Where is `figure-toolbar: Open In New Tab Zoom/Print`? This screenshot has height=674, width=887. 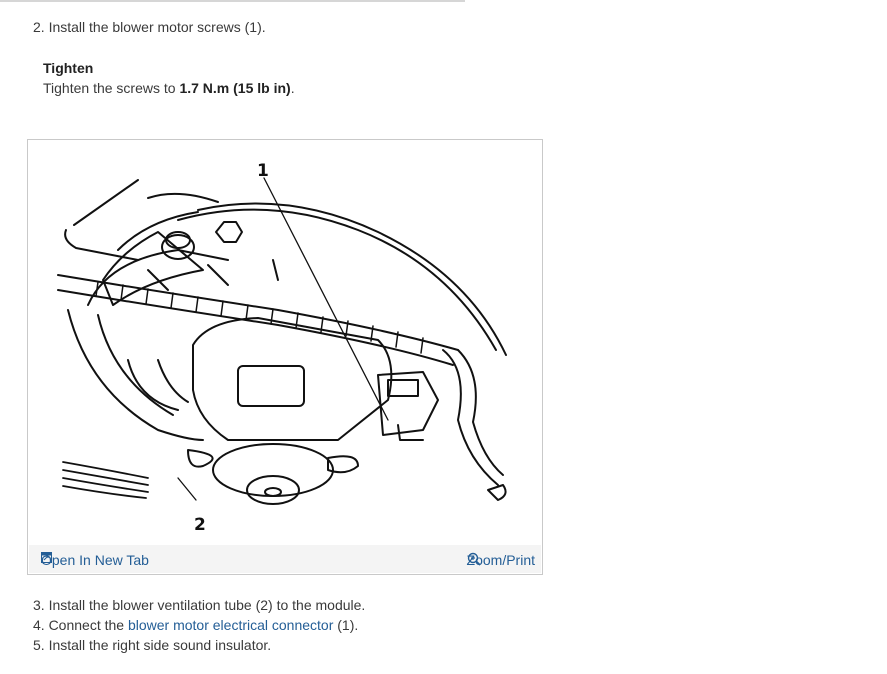
figure-toolbar: Open In New Tab Zoom/Print is located at coordinates (285, 559).